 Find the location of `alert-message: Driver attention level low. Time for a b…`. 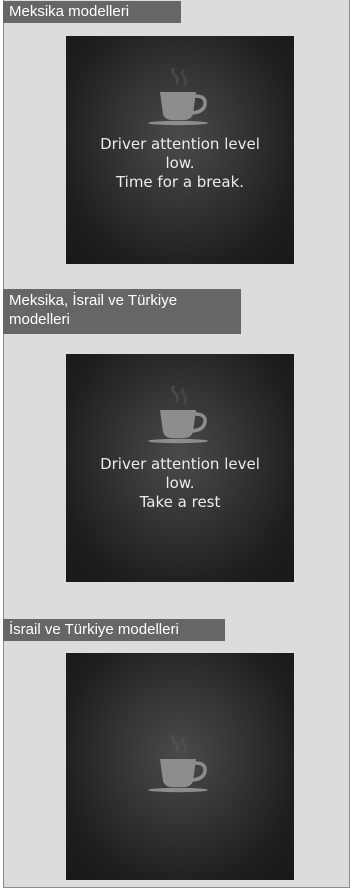

alert-message: Driver attention level low. Time for a b… is located at coordinates (180, 163).